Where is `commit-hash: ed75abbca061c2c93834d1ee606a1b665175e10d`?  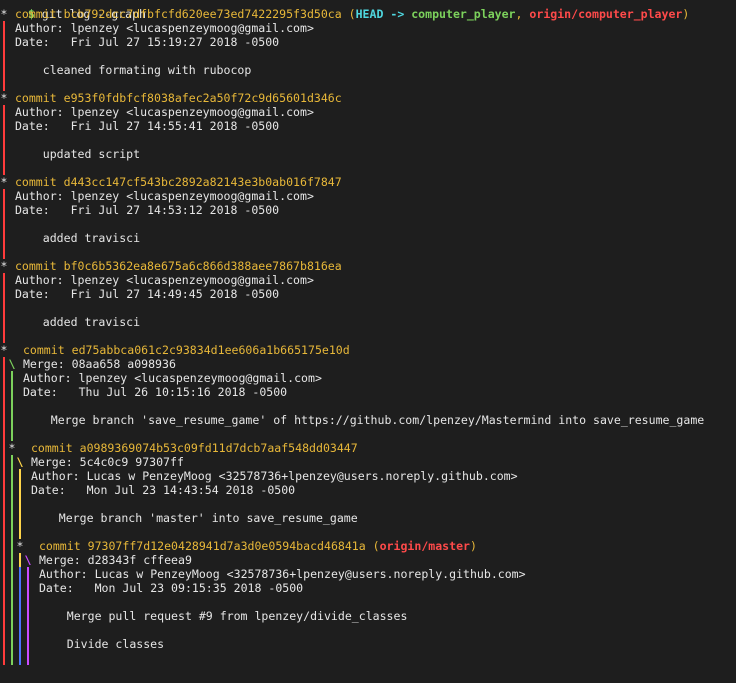
commit-hash: ed75abbca061c2c93834d1ee606a1b665175e10d is located at coordinates (210, 350).